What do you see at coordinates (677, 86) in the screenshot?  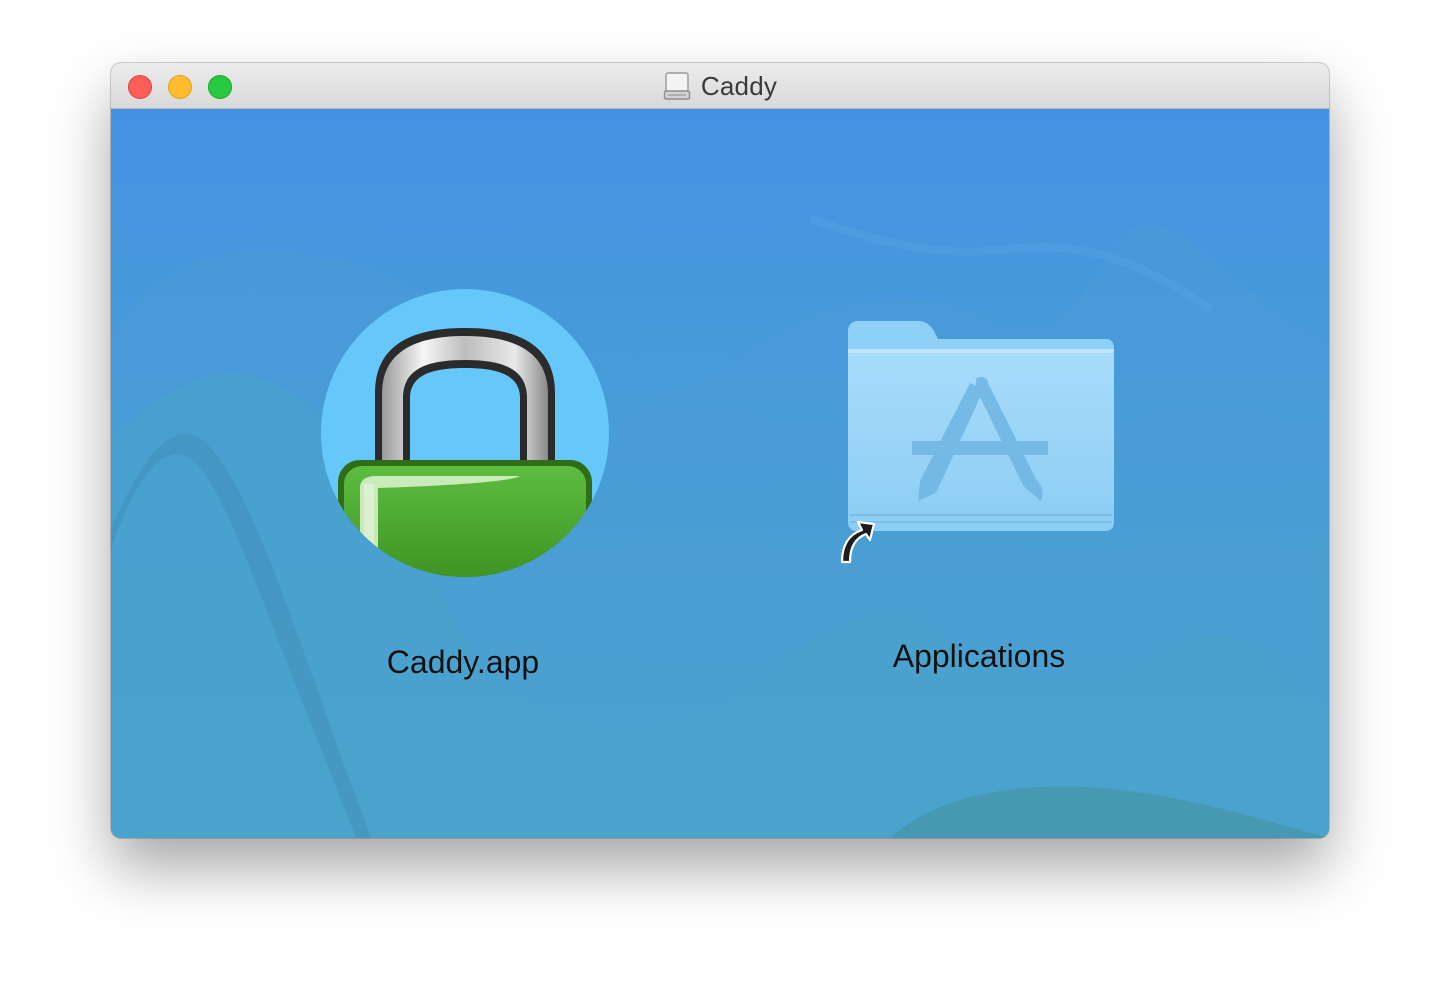 I see `disk-image-icon` at bounding box center [677, 86].